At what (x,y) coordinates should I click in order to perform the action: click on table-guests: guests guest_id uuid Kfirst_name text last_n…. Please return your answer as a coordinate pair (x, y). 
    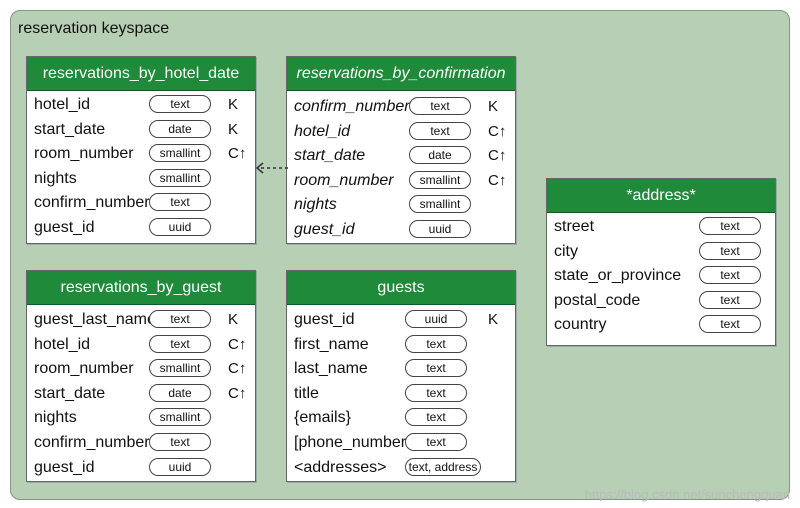
    Looking at the image, I should click on (401, 376).